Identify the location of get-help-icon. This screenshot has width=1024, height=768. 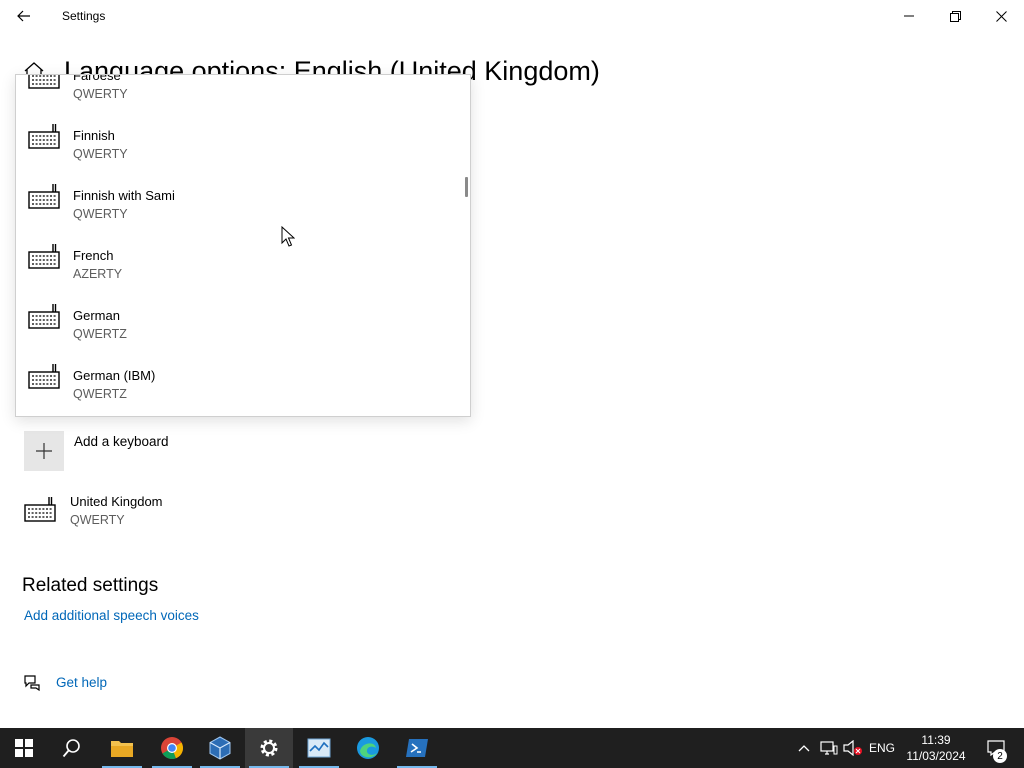
(32, 683).